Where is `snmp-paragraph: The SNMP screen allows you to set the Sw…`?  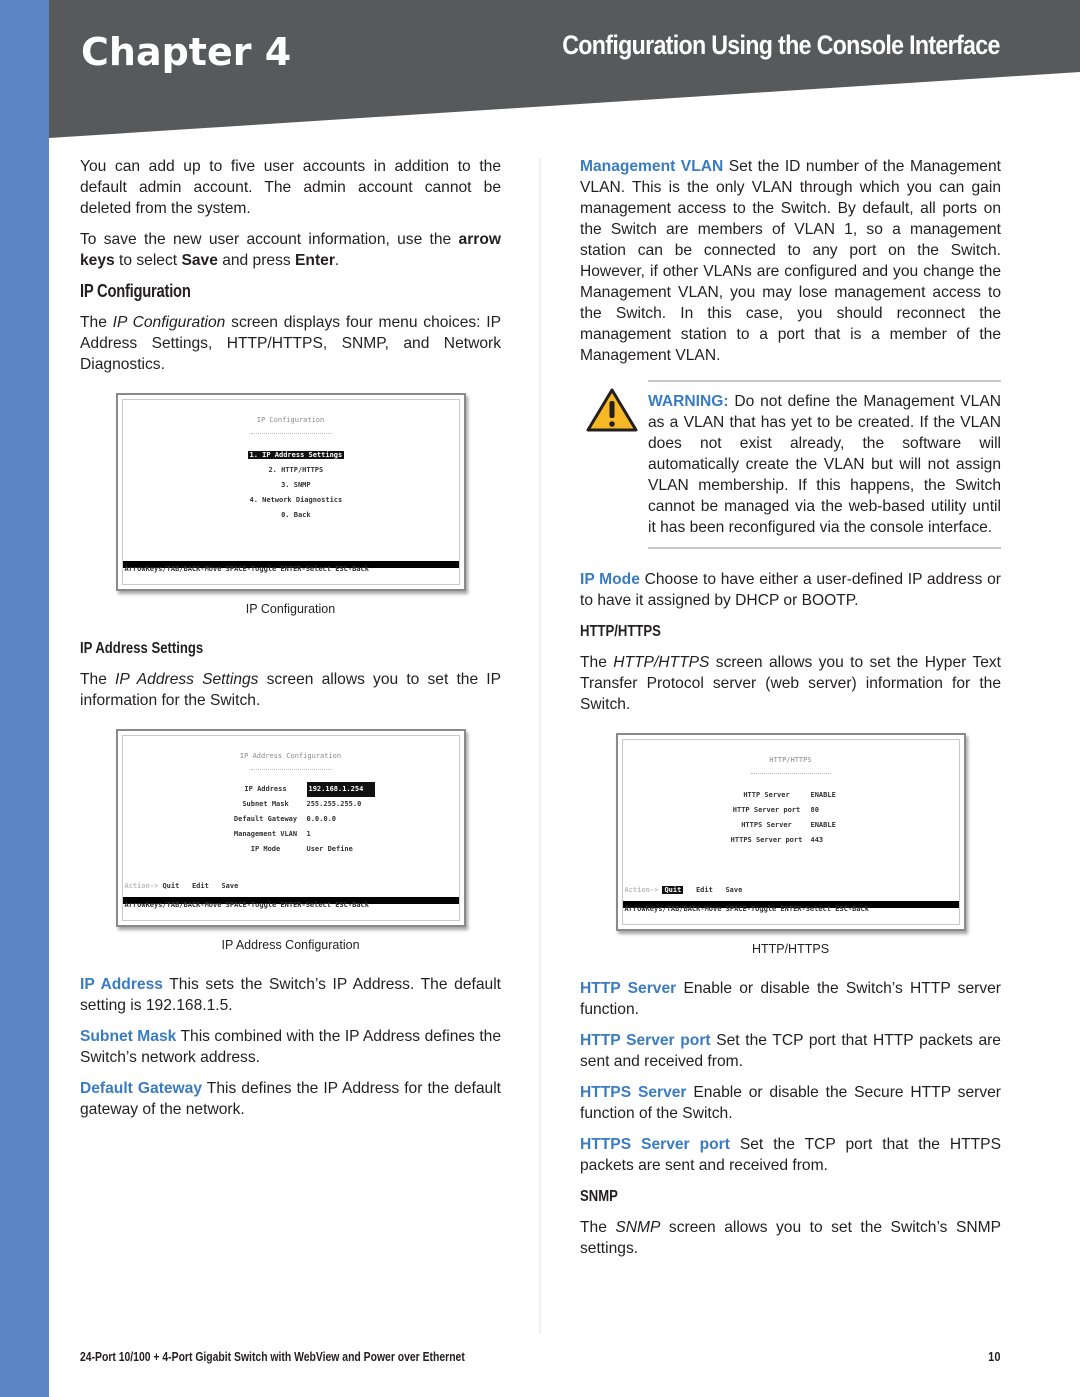
snmp-paragraph: The SNMP screen allows you to set the Sw… is located at coordinates (790, 1238).